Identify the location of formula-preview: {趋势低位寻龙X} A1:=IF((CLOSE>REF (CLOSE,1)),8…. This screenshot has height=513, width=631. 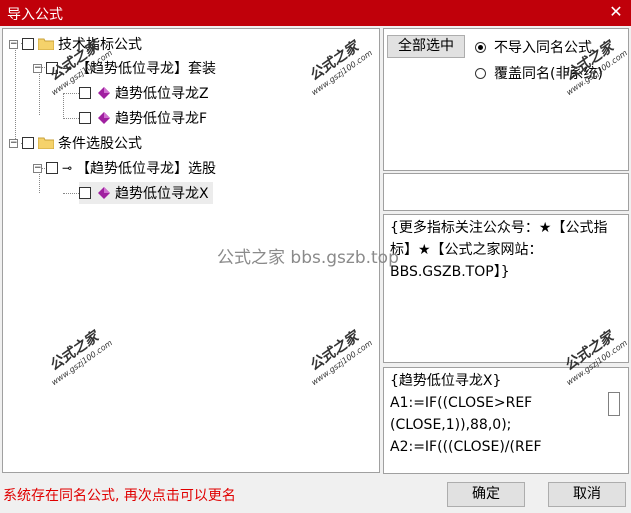
(506, 420).